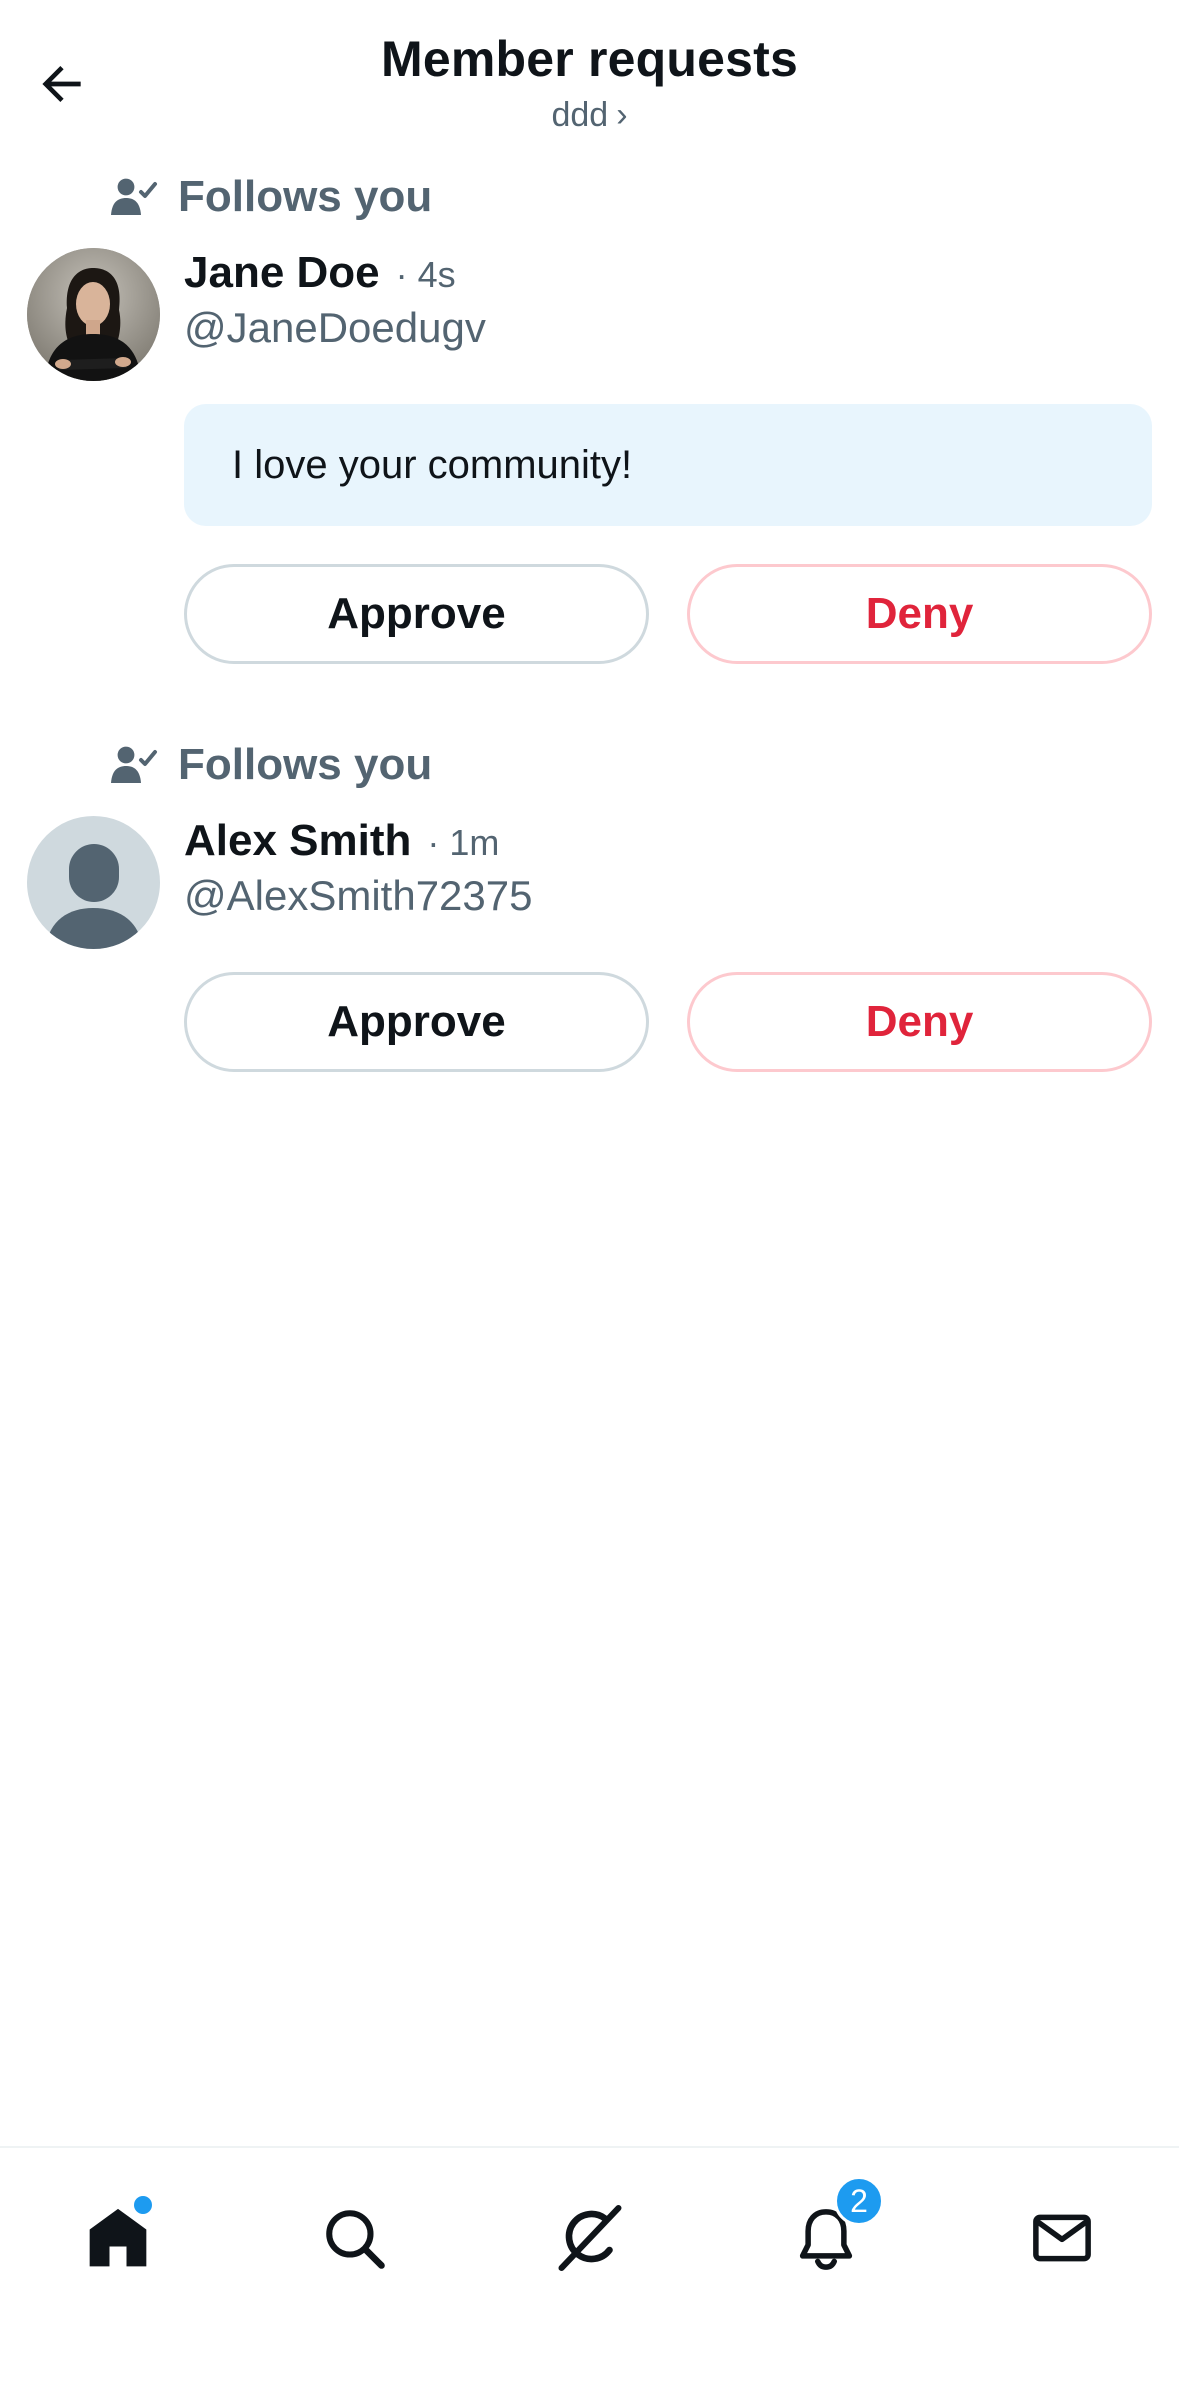 The width and height of the screenshot is (1179, 2396). Describe the element at coordinates (622, 115) in the screenshot. I see `chevron-right-icon: ›` at that location.